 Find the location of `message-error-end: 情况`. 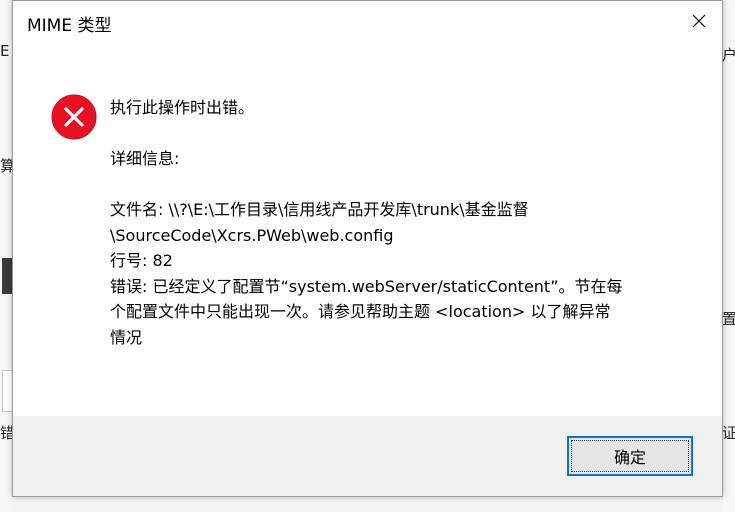

message-error-end: 情况 is located at coordinates (126, 337).